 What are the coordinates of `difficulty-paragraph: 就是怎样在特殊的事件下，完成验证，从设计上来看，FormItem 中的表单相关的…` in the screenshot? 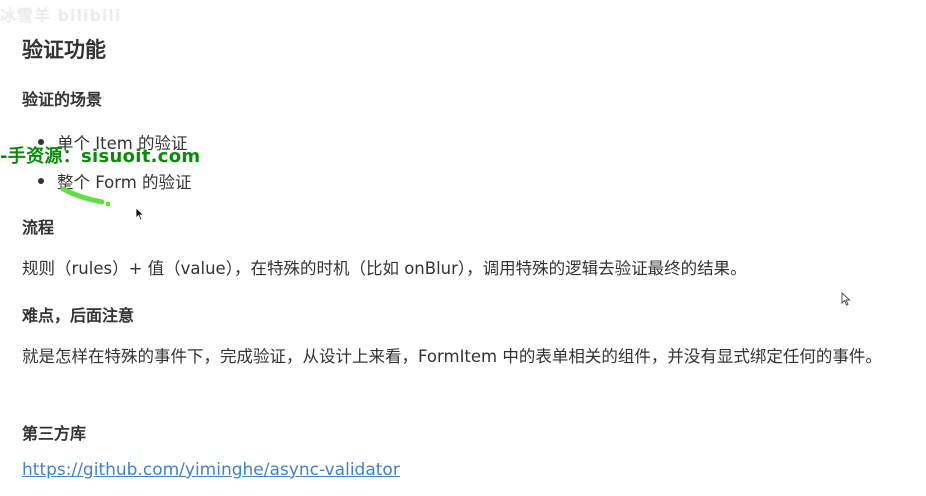 It's located at (452, 356).